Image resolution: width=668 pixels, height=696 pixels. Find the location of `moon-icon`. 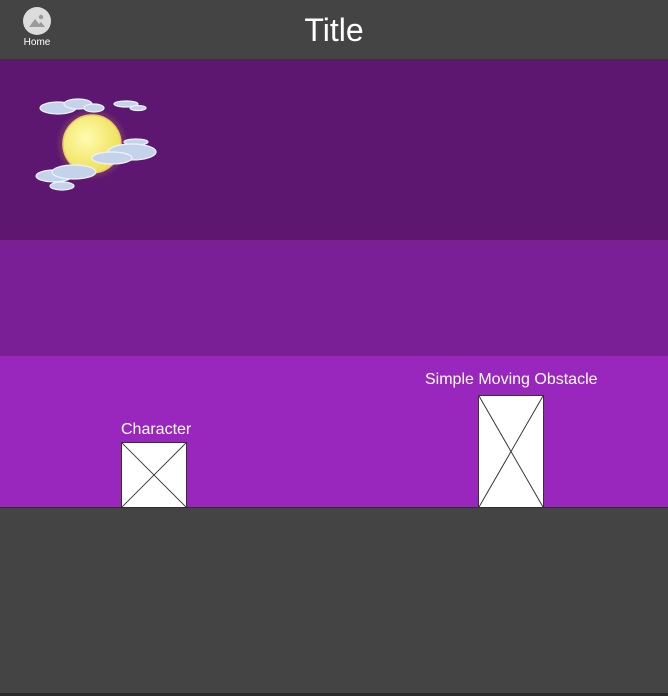

moon-icon is located at coordinates (95, 145).